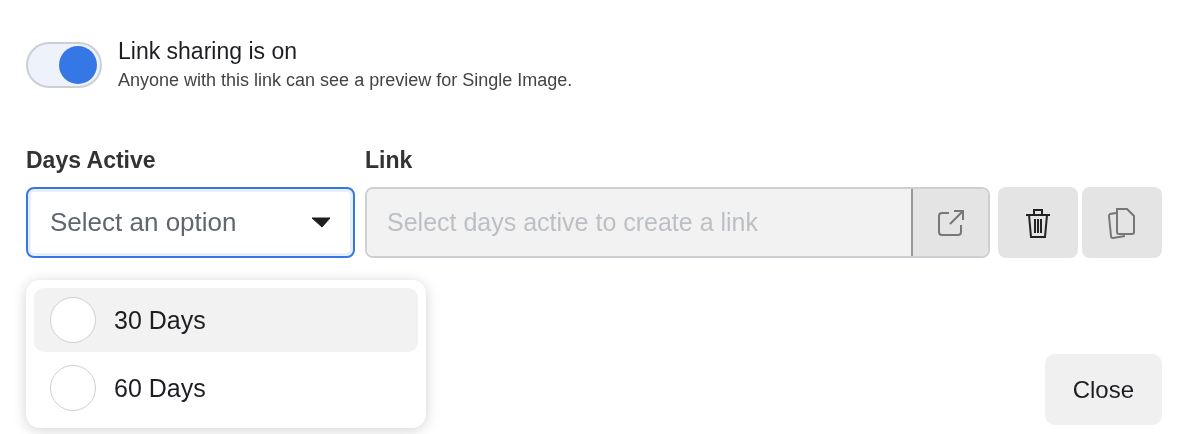 The height and width of the screenshot is (434, 1180). What do you see at coordinates (345, 80) in the screenshot?
I see `toggle-description: Anyone with this link can see a preview for Single Image.` at bounding box center [345, 80].